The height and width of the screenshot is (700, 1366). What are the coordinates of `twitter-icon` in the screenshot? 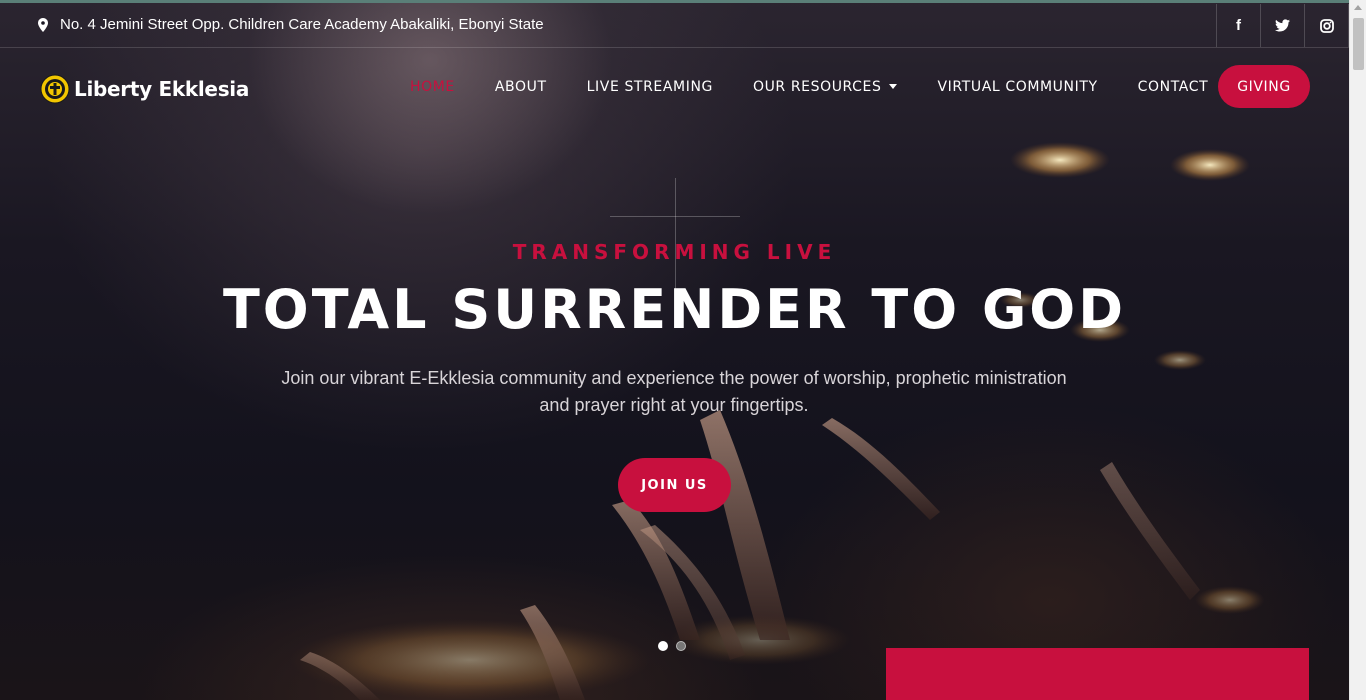 It's located at (1282, 25).